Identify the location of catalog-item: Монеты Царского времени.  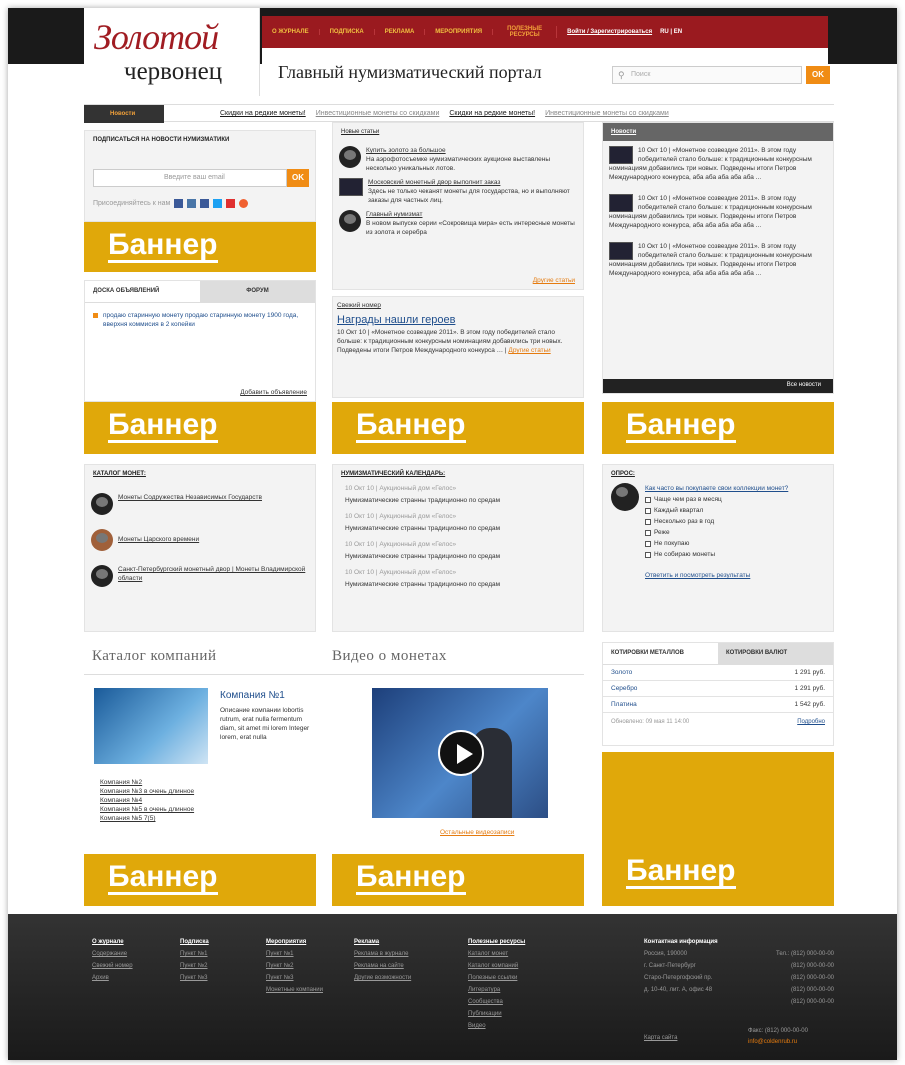
(158, 540).